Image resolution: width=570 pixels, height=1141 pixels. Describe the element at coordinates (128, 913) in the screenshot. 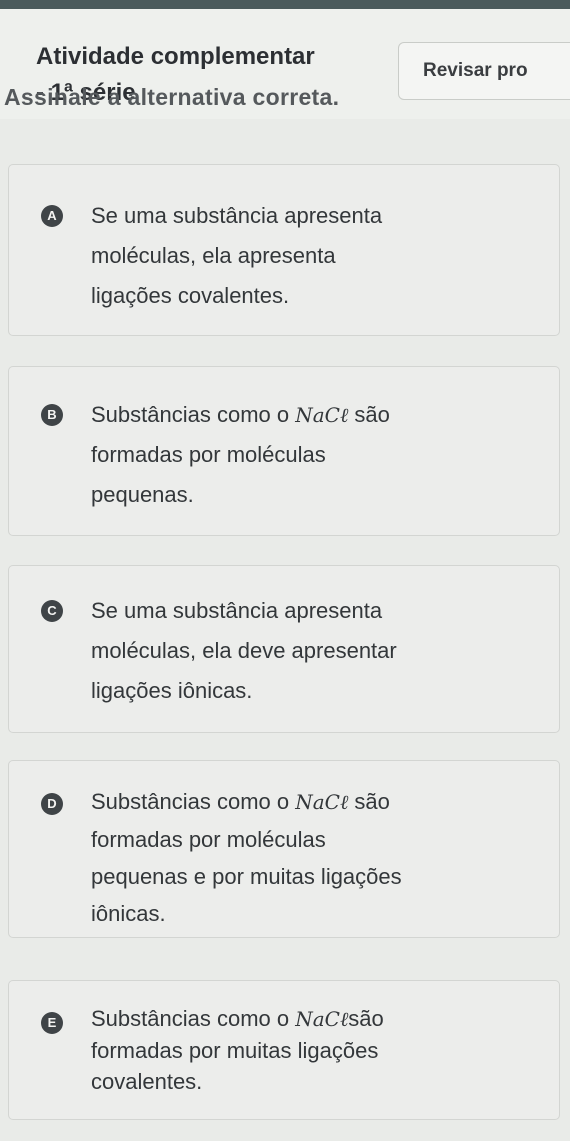

I see `option-d-line-4: iônicas.` at that location.